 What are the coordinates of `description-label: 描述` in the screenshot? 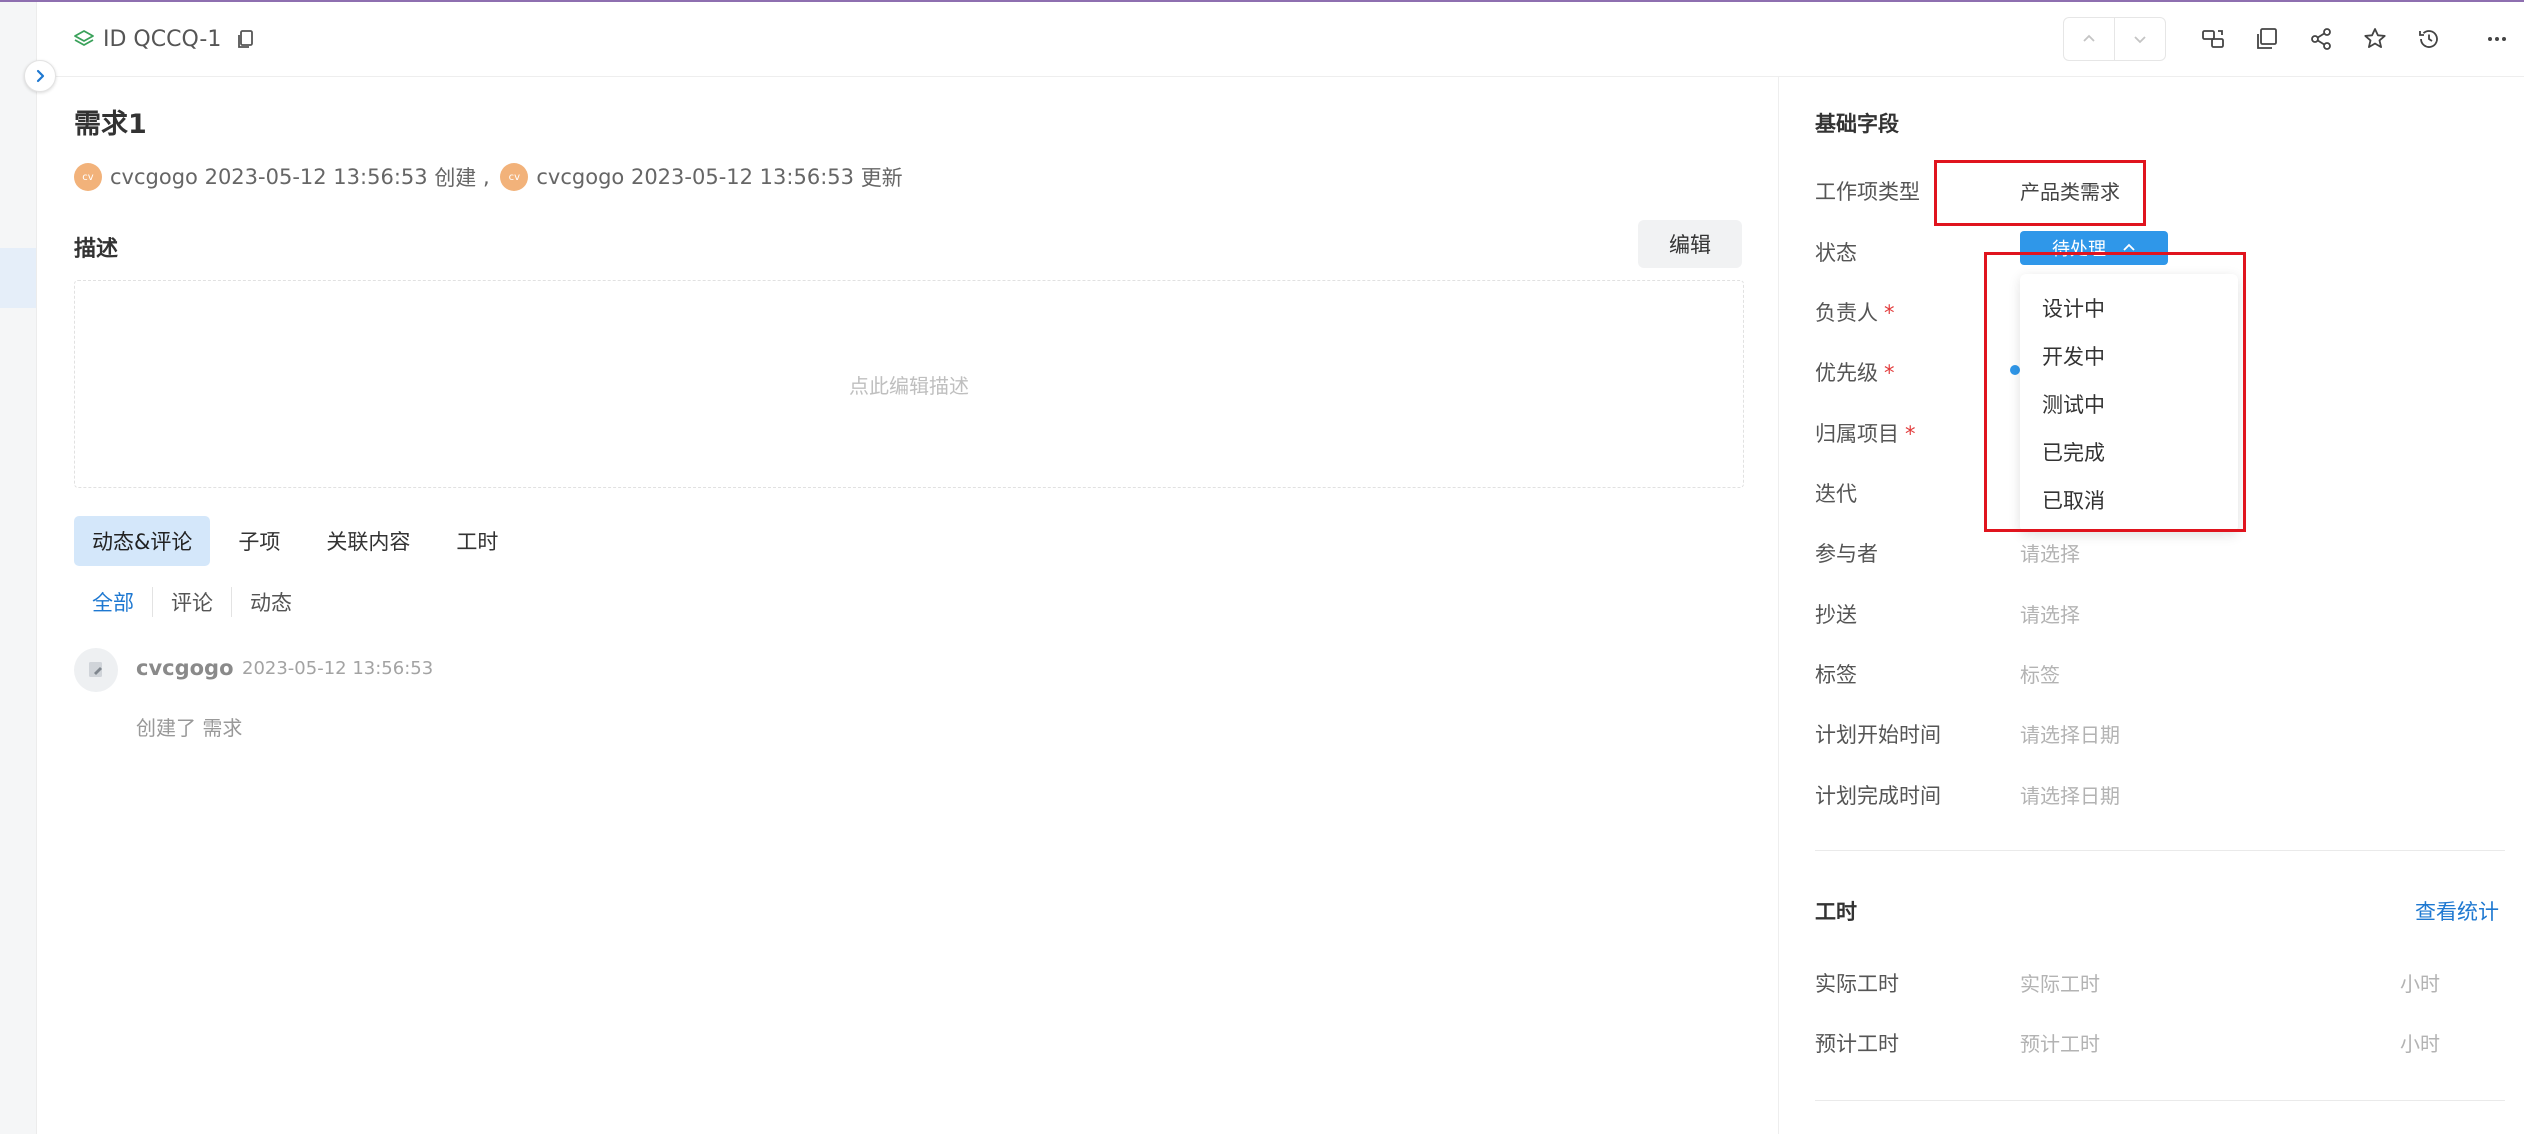 It's located at (96, 249).